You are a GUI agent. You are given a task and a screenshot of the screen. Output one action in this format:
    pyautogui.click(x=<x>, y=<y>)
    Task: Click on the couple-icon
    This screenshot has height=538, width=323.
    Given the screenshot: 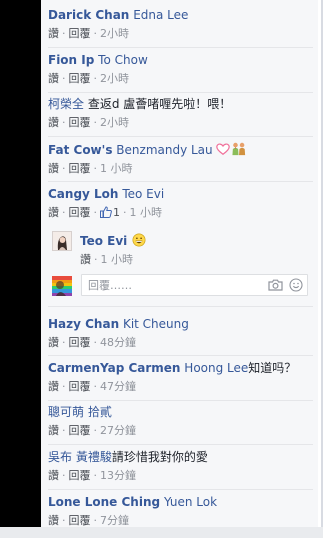 What is the action you would take?
    pyautogui.click(x=238, y=149)
    